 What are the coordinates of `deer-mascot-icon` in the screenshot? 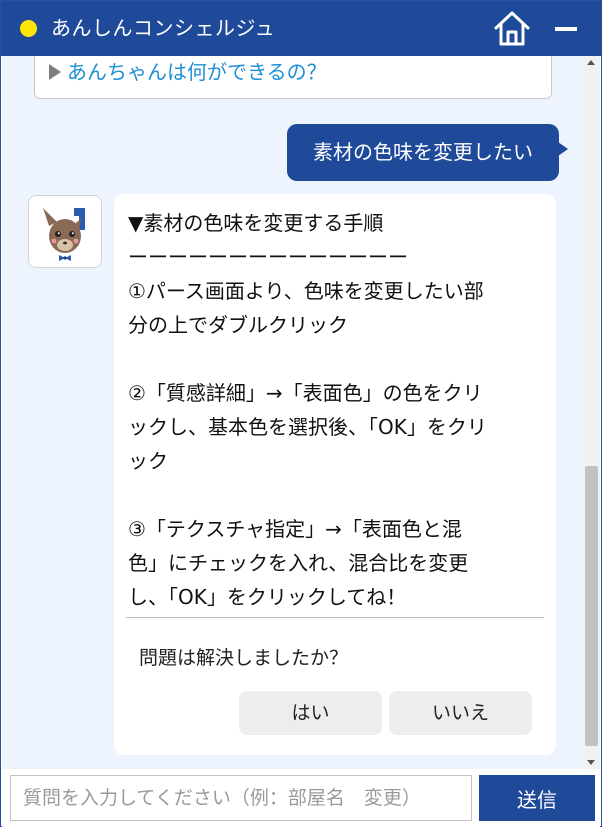 It's located at (64, 234).